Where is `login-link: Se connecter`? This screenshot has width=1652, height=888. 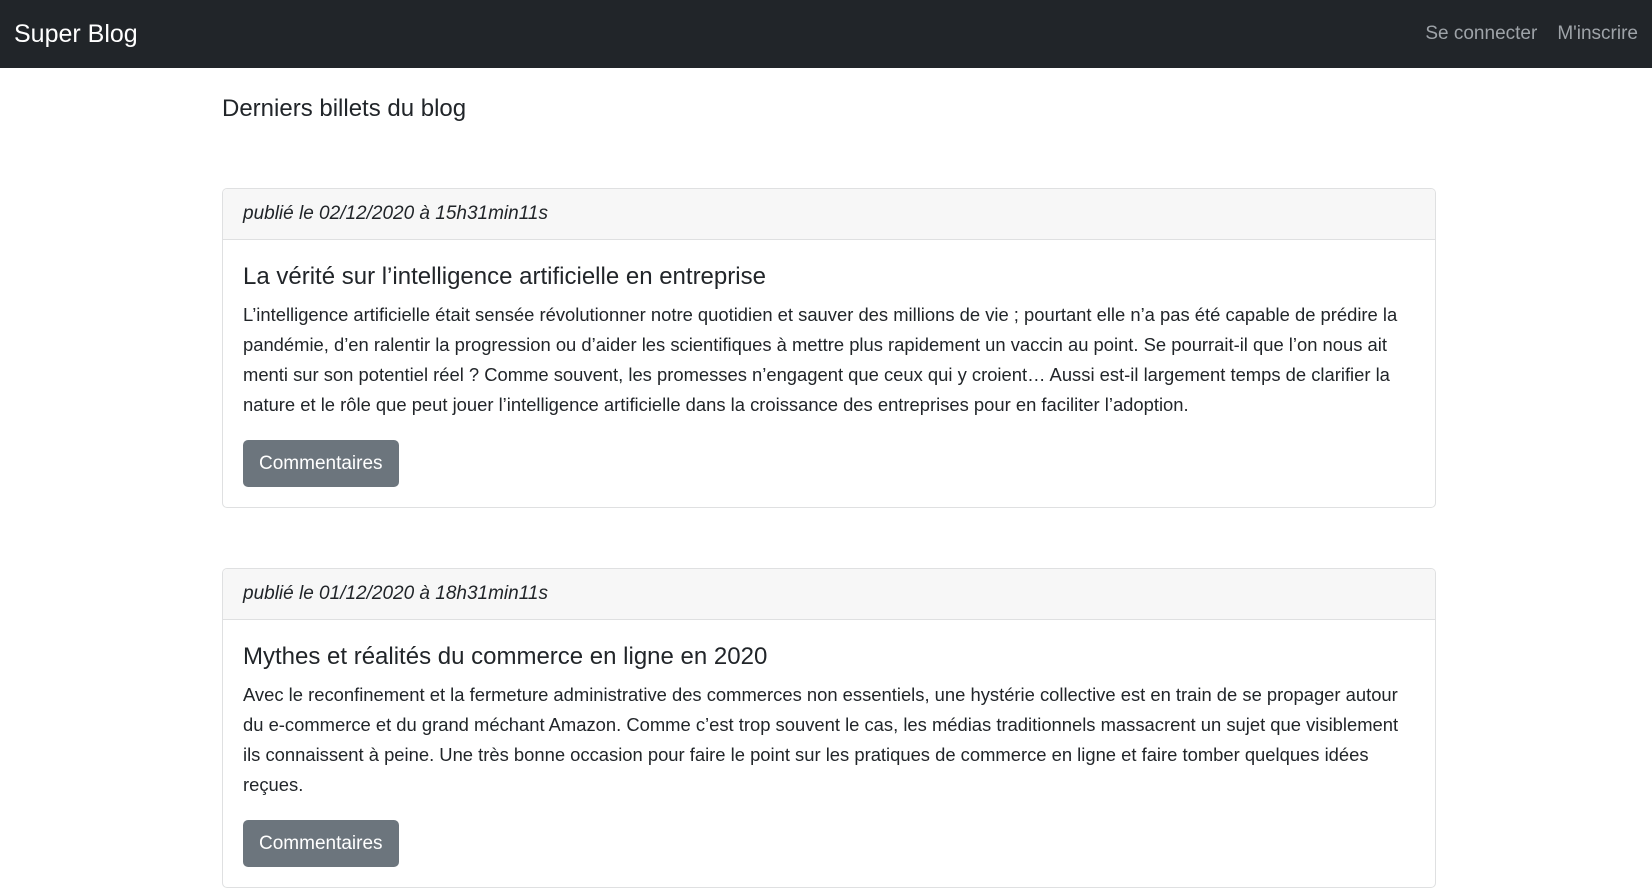 login-link: Se connecter is located at coordinates (1481, 34).